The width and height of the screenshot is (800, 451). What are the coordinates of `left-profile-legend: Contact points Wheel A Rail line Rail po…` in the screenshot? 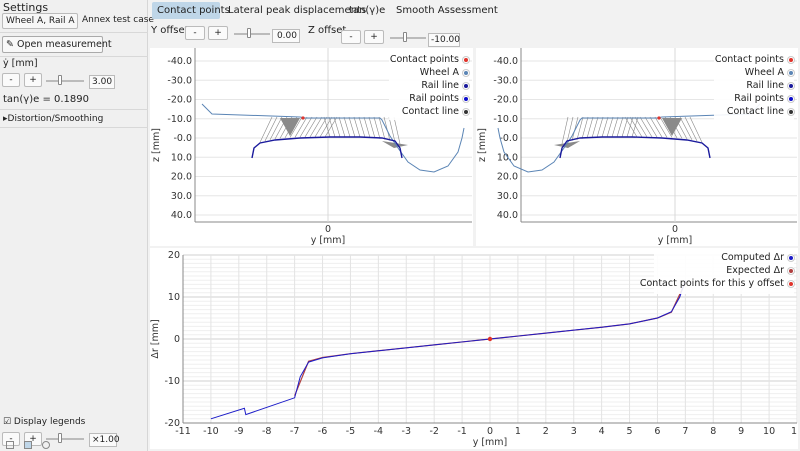 It's located at (429, 87).